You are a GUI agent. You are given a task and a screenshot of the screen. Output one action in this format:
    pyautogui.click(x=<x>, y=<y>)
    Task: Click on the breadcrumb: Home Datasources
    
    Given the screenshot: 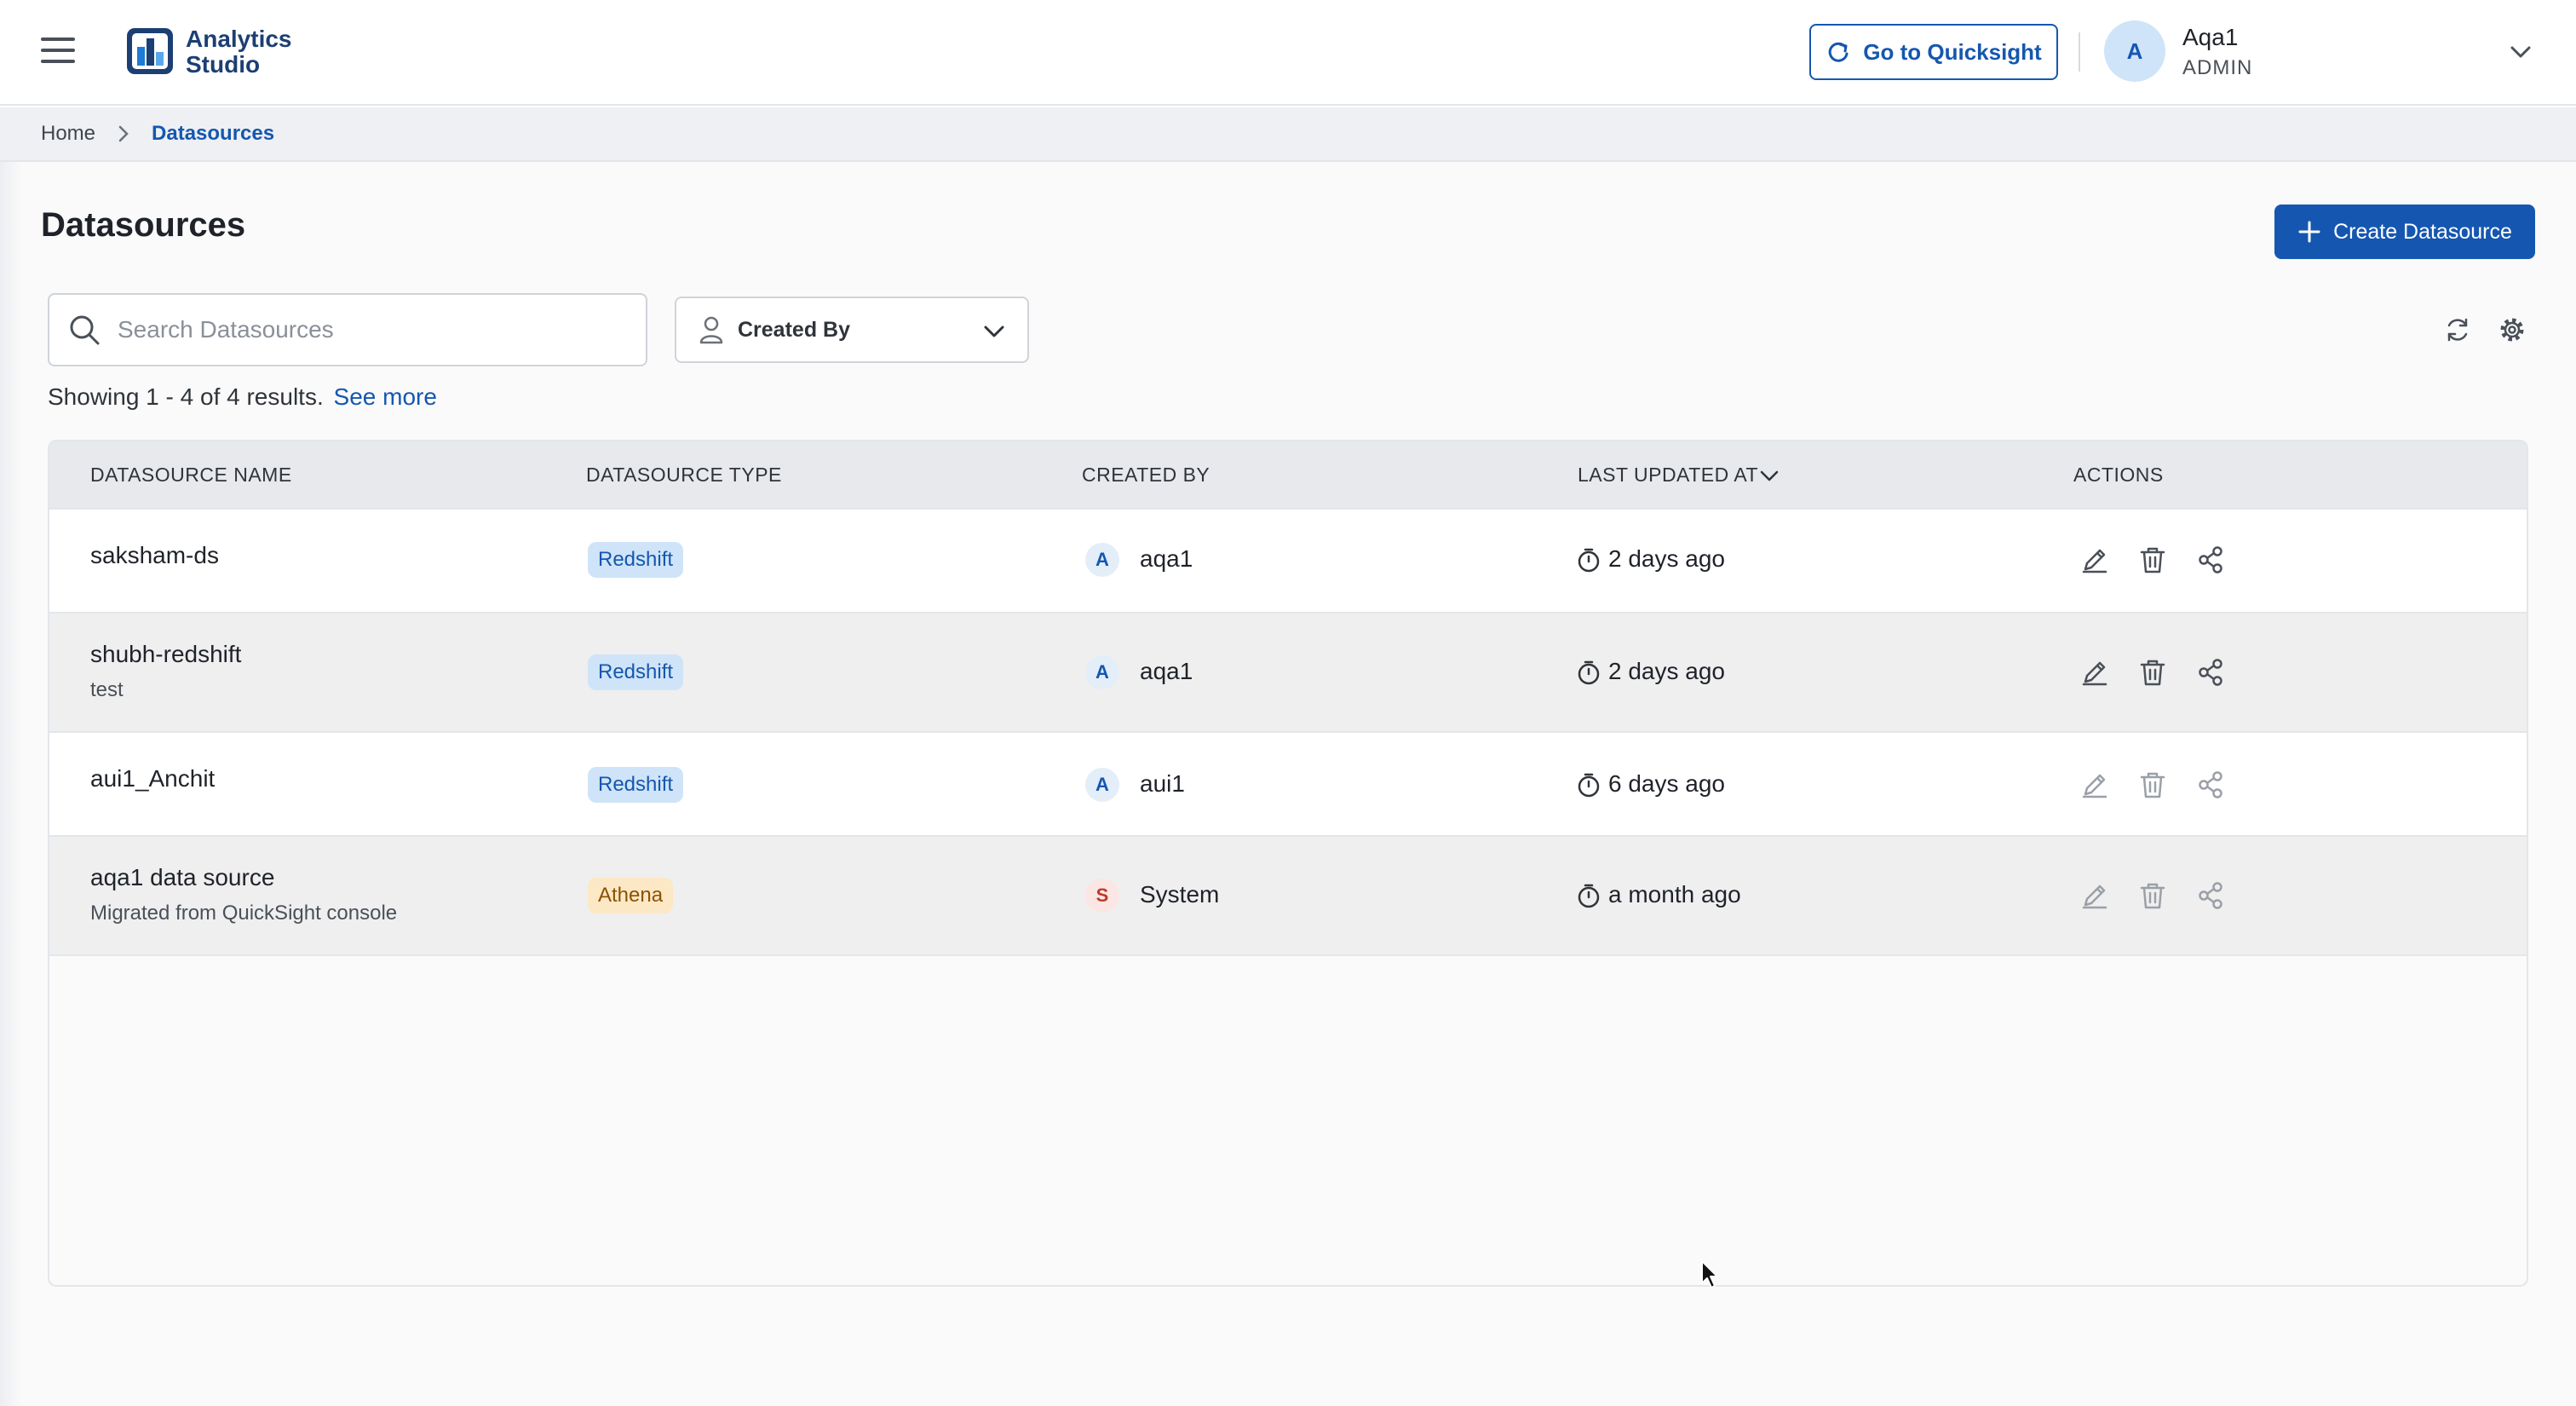 What is the action you would take?
    pyautogui.click(x=1288, y=134)
    